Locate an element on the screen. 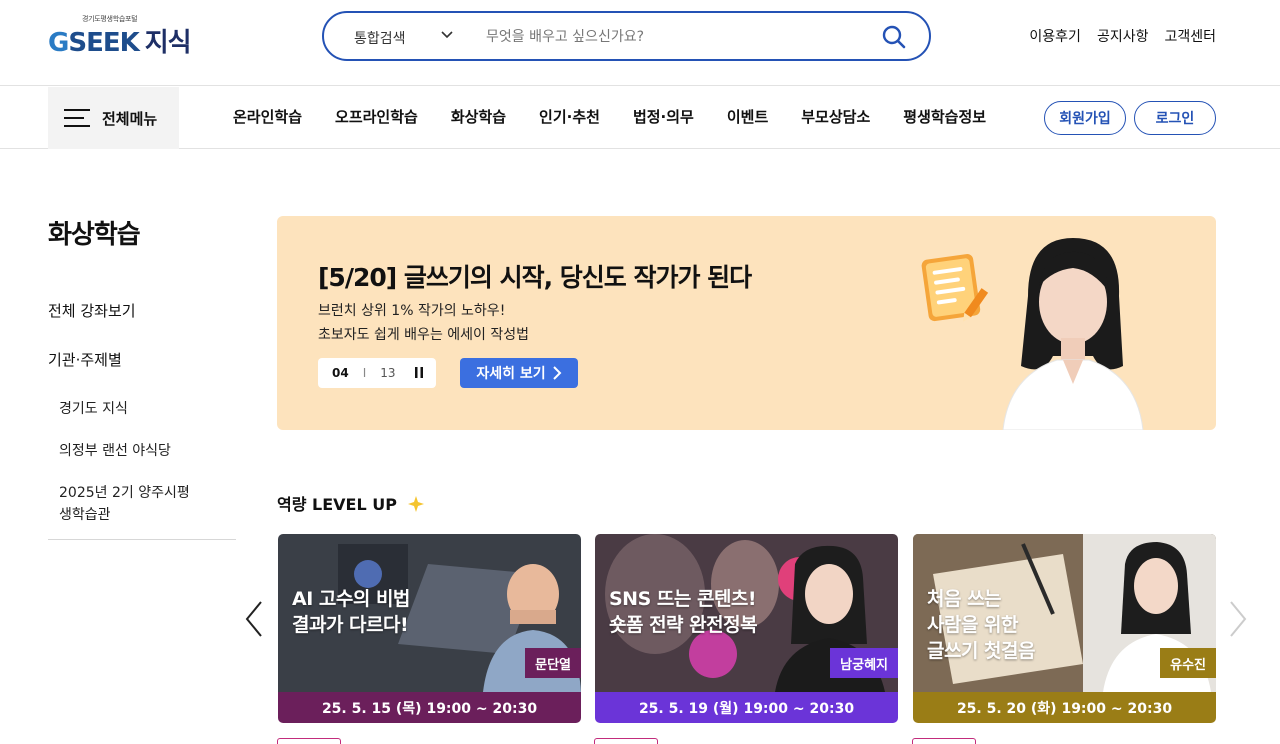  section-title: 역량 LEVEL UP is located at coordinates (351, 503).